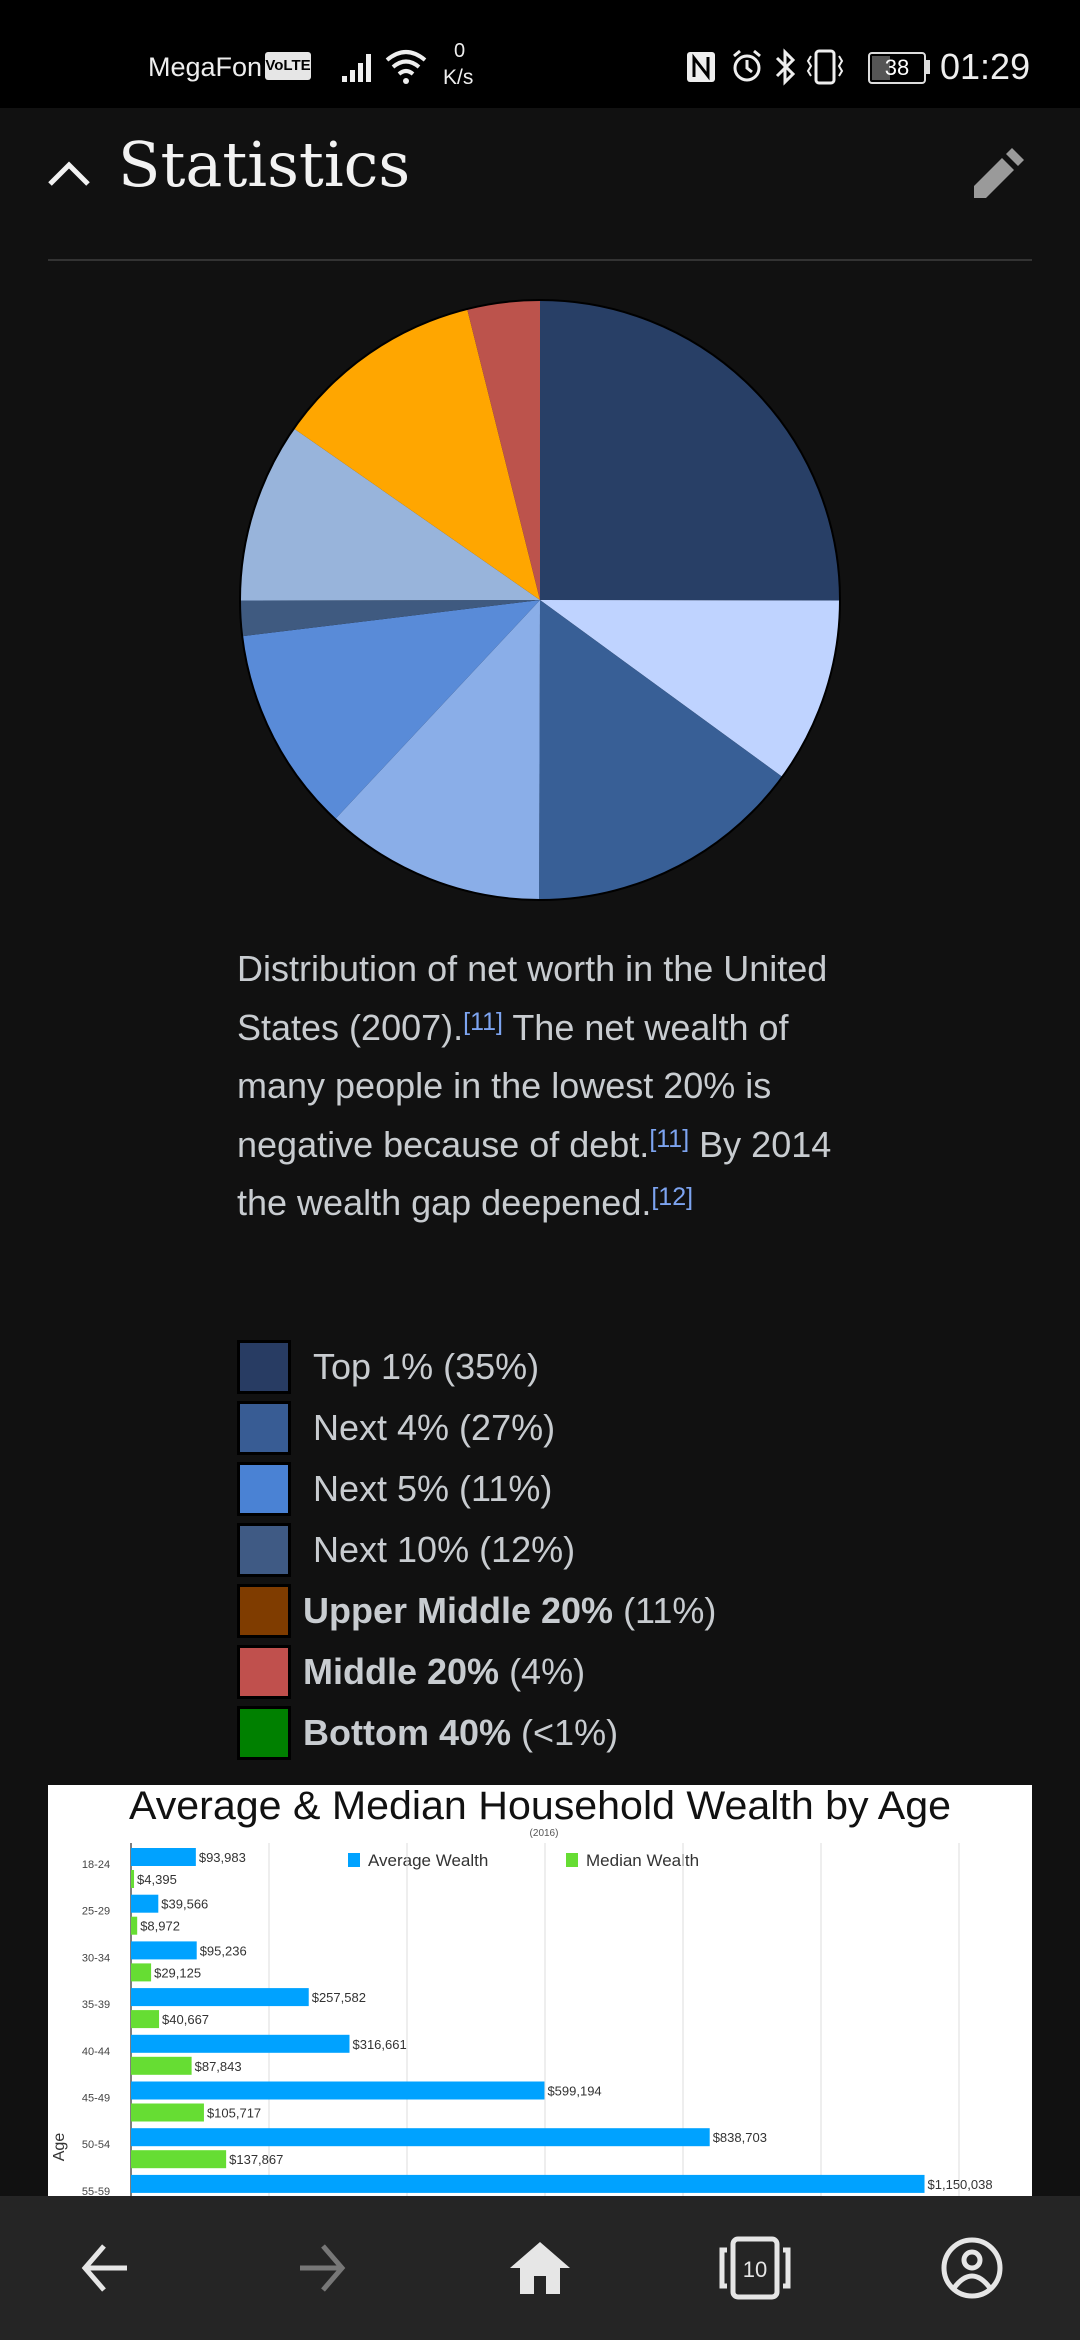  What do you see at coordinates (185, 2019) in the screenshot?
I see `bar-value-label: $40,667` at bounding box center [185, 2019].